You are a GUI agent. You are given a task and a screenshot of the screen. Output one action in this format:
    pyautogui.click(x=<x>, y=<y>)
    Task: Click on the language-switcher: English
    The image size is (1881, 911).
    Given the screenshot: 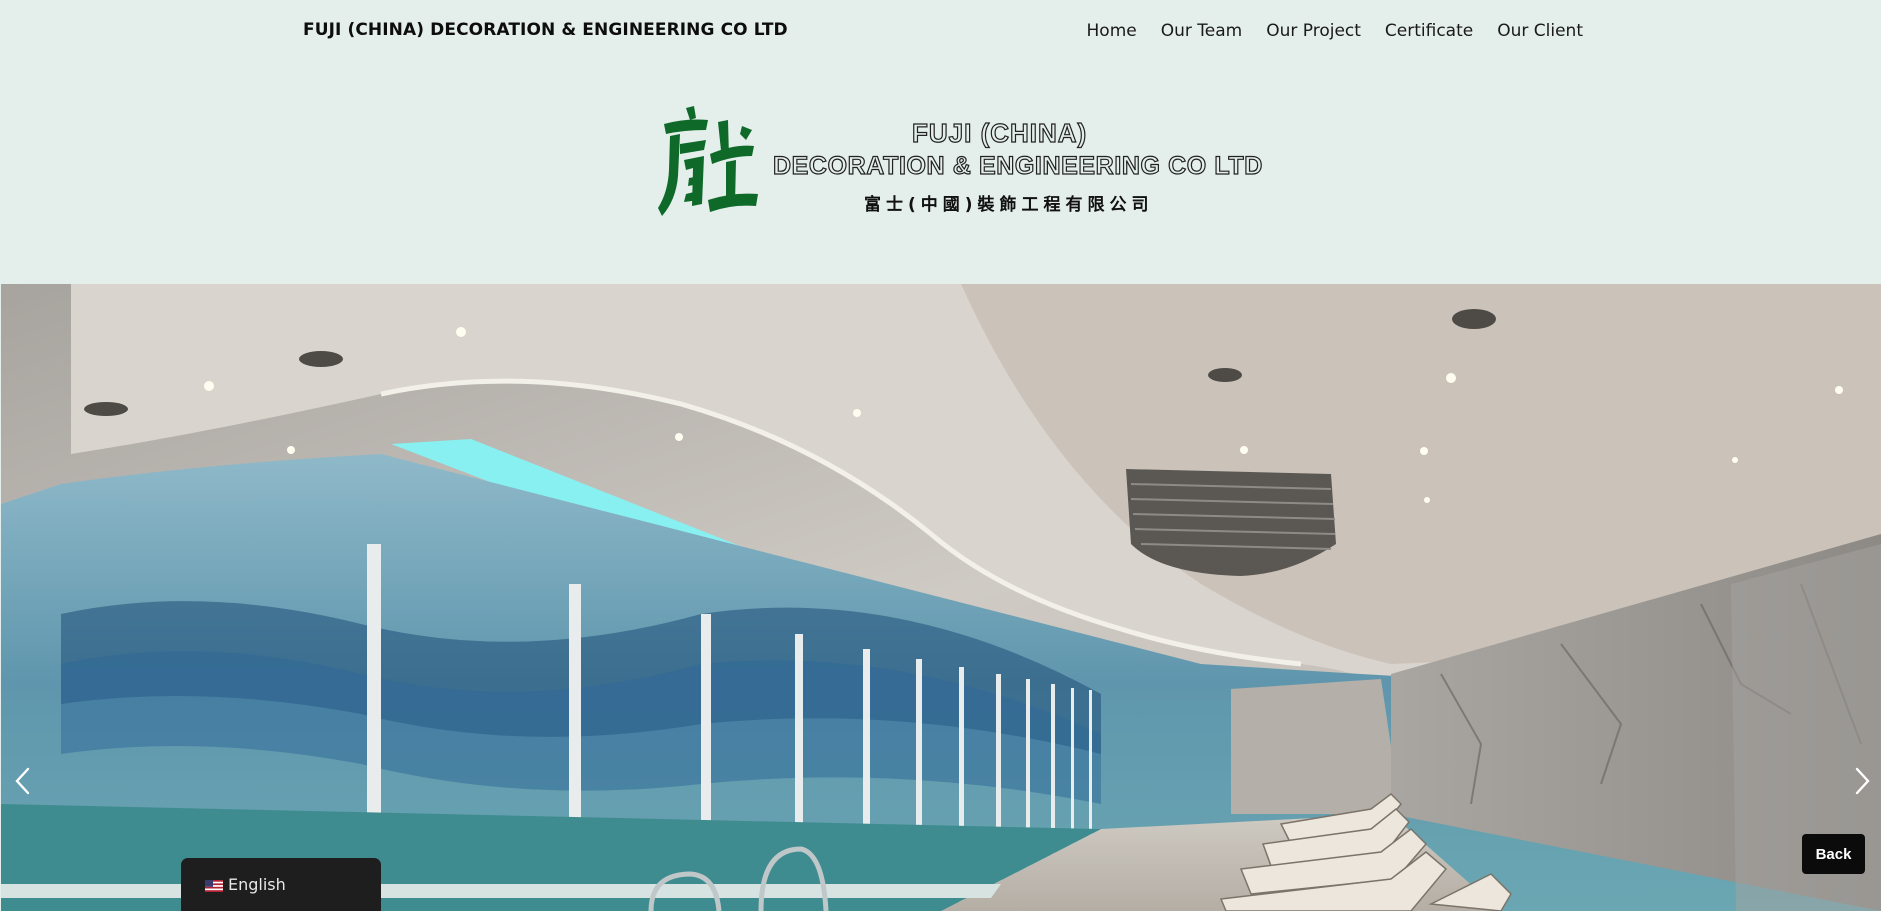 What is the action you would take?
    pyautogui.click(x=281, y=884)
    